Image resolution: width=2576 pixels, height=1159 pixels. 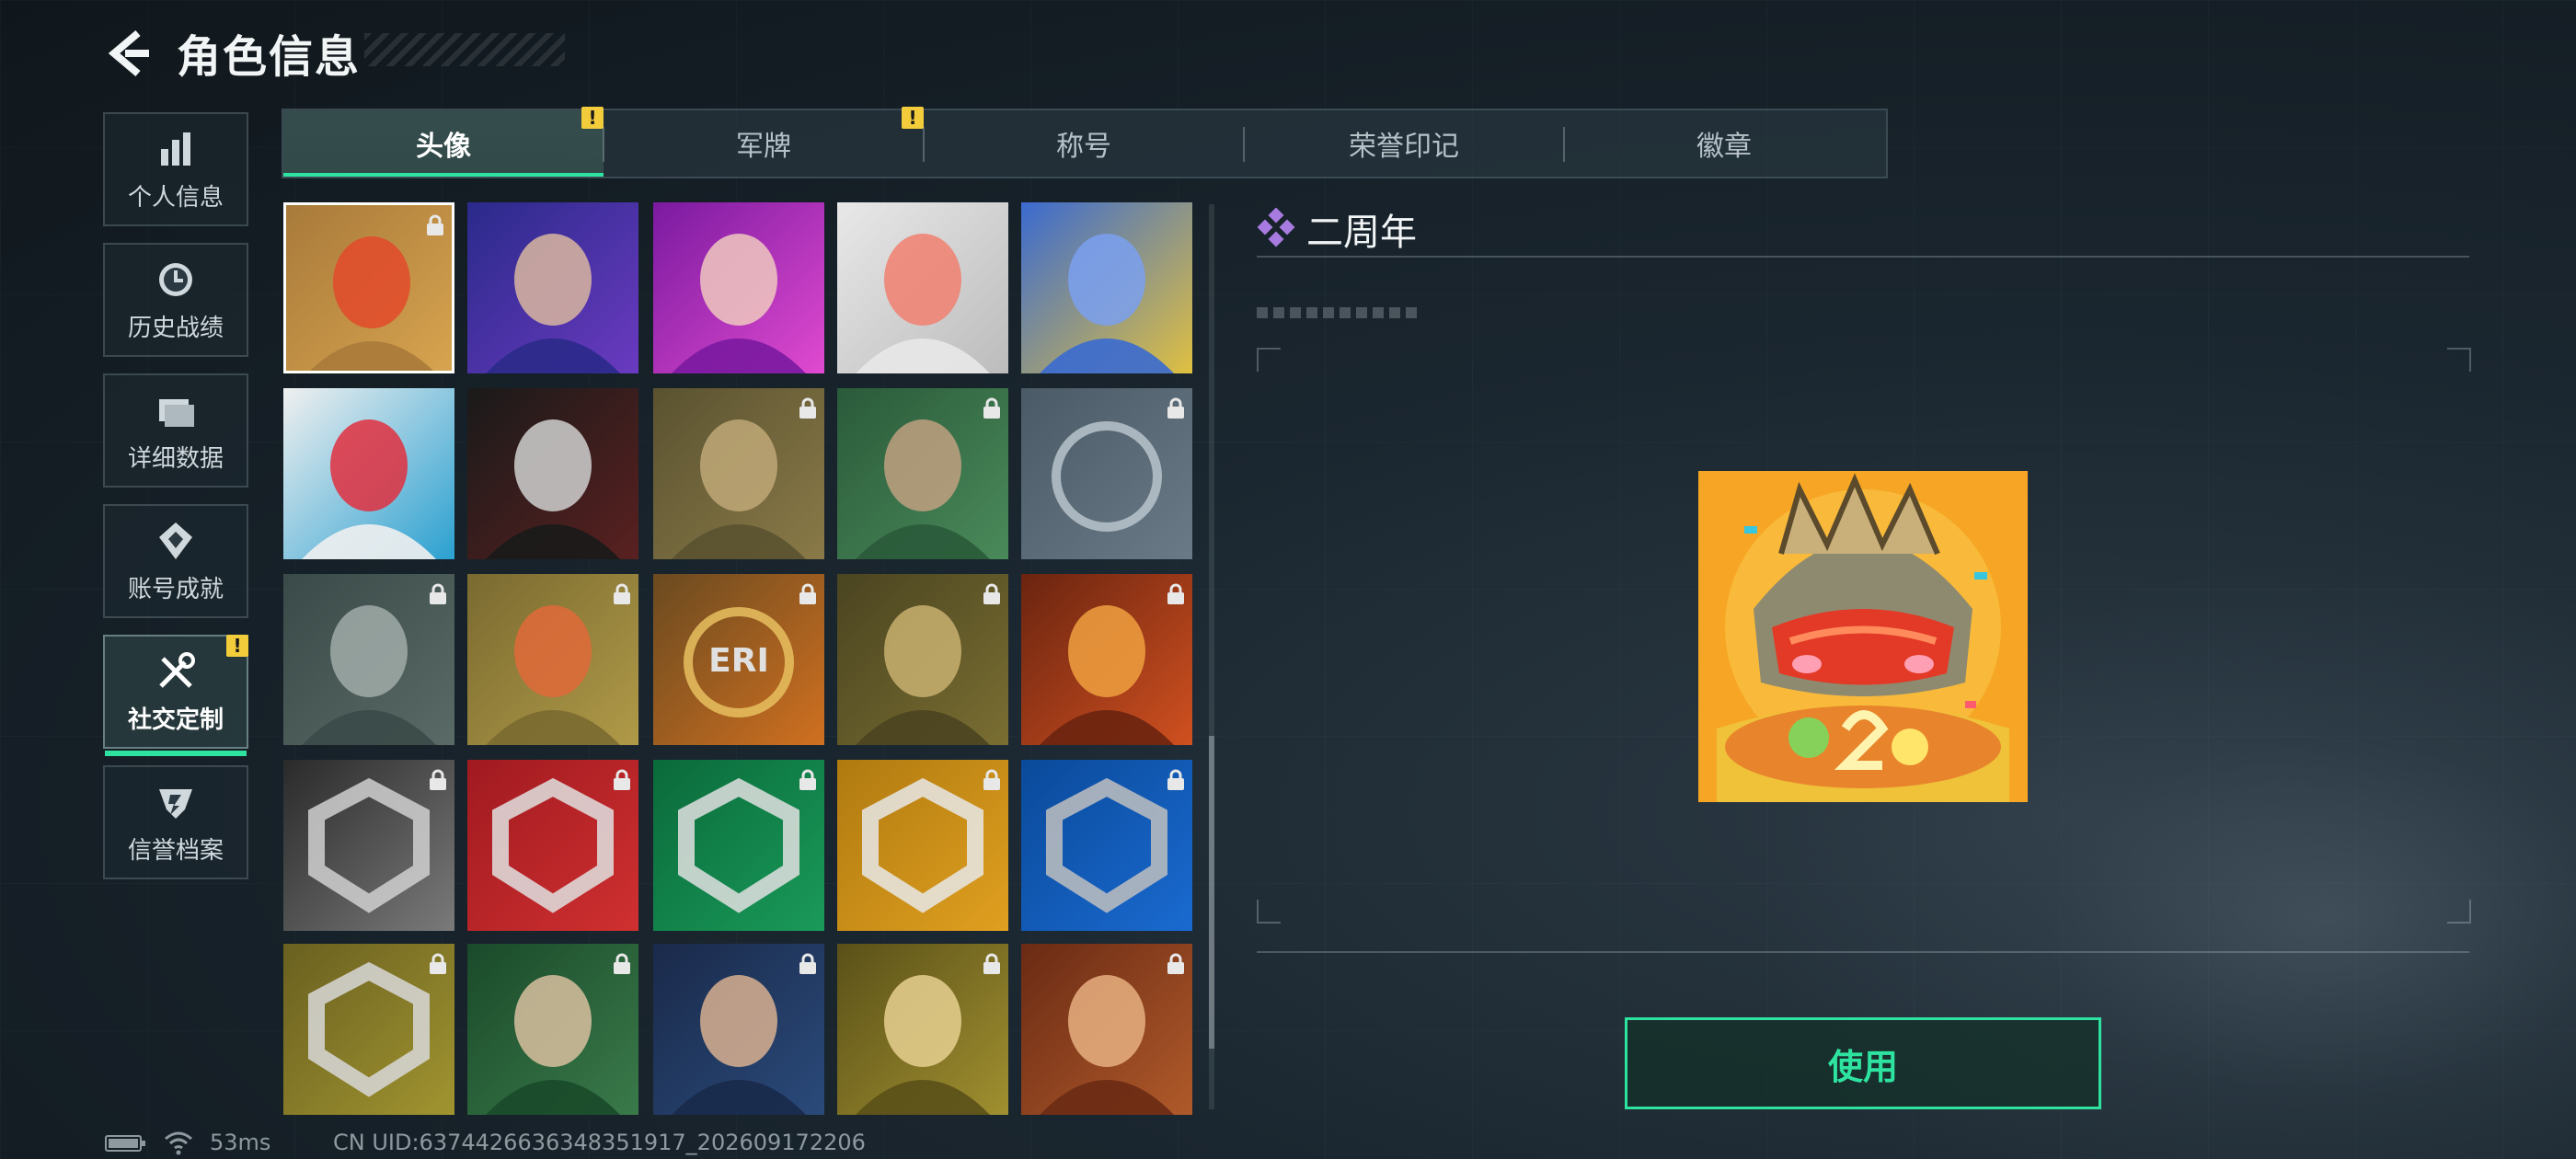 I want to click on tab-bar: 头像! 军牌! 称号 荣誉印记 徽章, so click(x=1085, y=142).